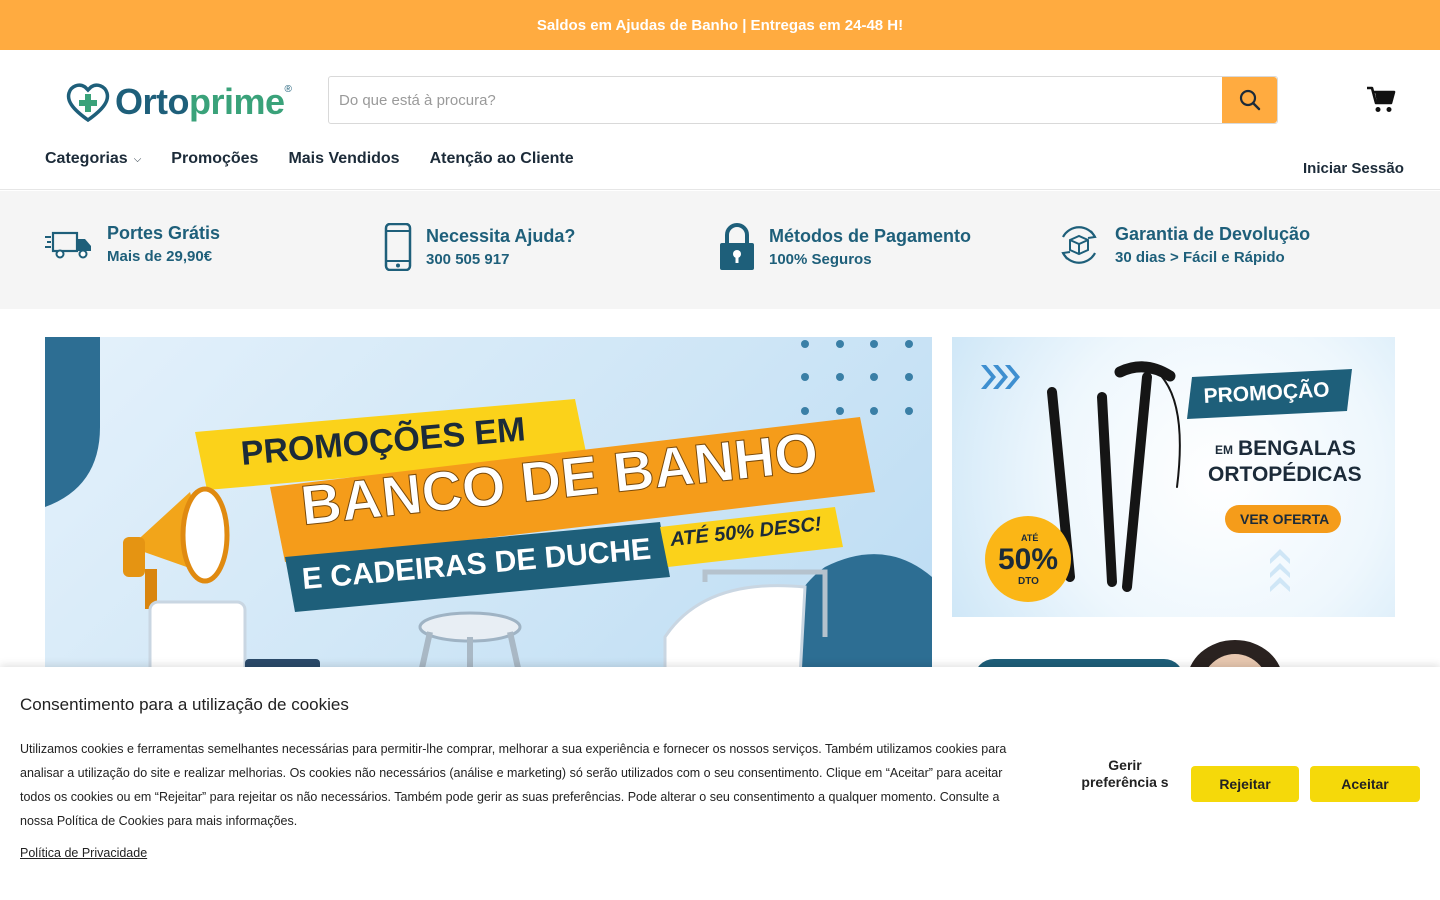 The image size is (1440, 900). What do you see at coordinates (1353, 168) in the screenshot?
I see `login-link: Iniciar Sessão` at bounding box center [1353, 168].